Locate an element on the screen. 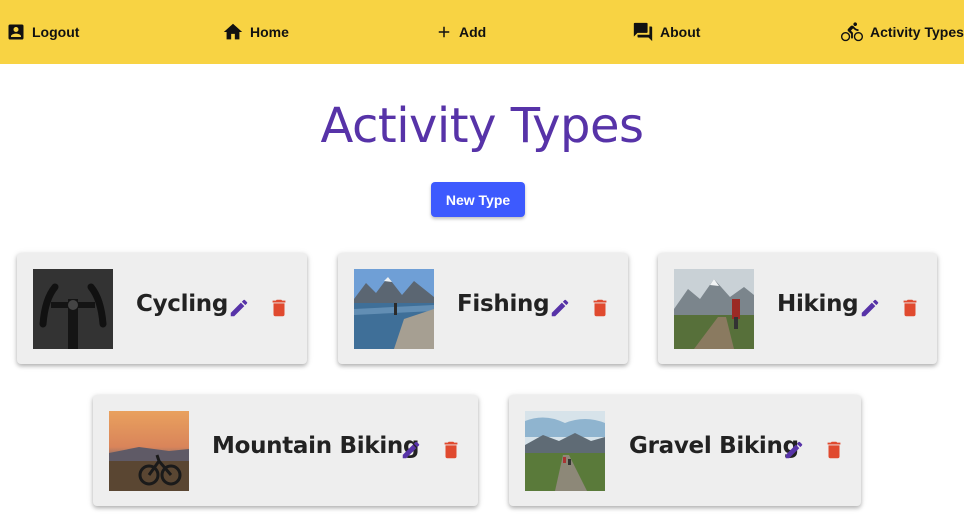 This screenshot has height=529, width=964. nav-home-label: Home is located at coordinates (269, 32).